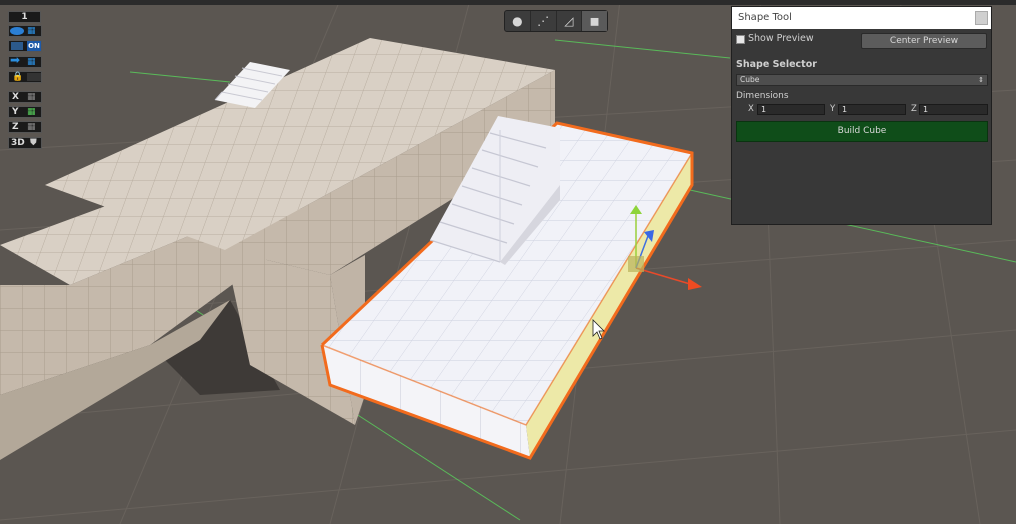 Image resolution: width=1016 pixels, height=524 pixels. What do you see at coordinates (15, 97) in the screenshot?
I see `axis-x-label: X` at bounding box center [15, 97].